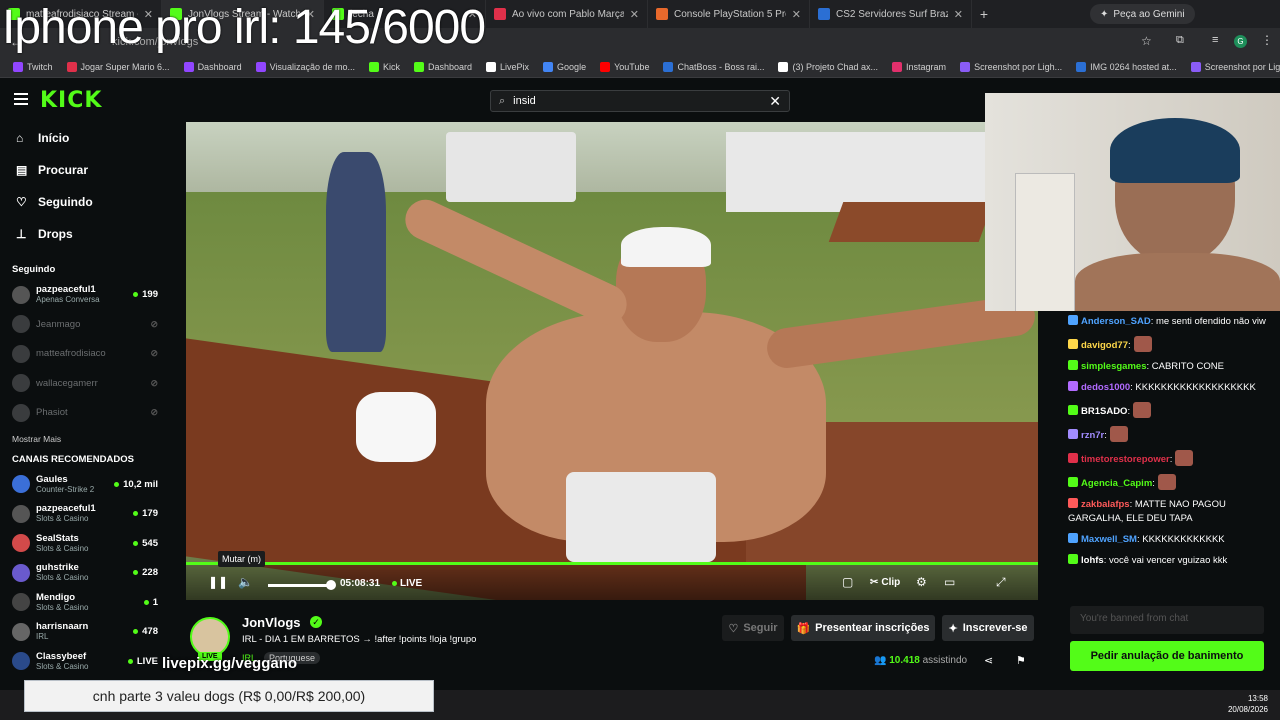 The image size is (1280, 720). What do you see at coordinates (419, 66) in the screenshot?
I see `bookmark-icon` at bounding box center [419, 66].